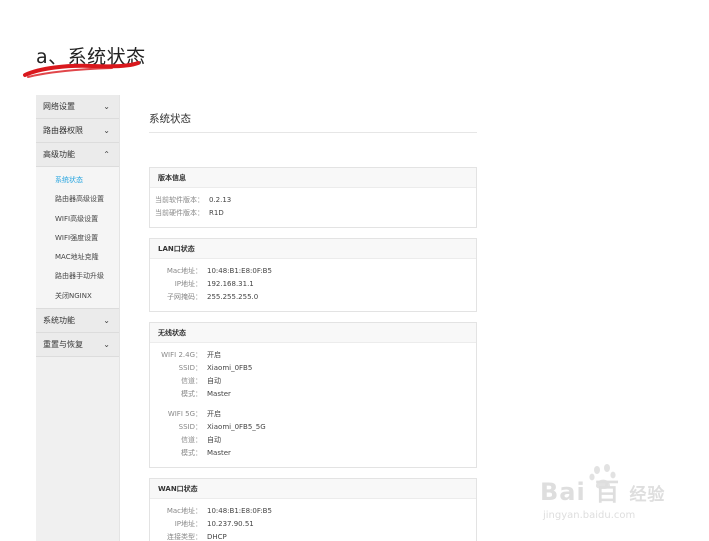  I want to click on kv-row: 当前软件版本： 0.2.13, so click(313, 200).